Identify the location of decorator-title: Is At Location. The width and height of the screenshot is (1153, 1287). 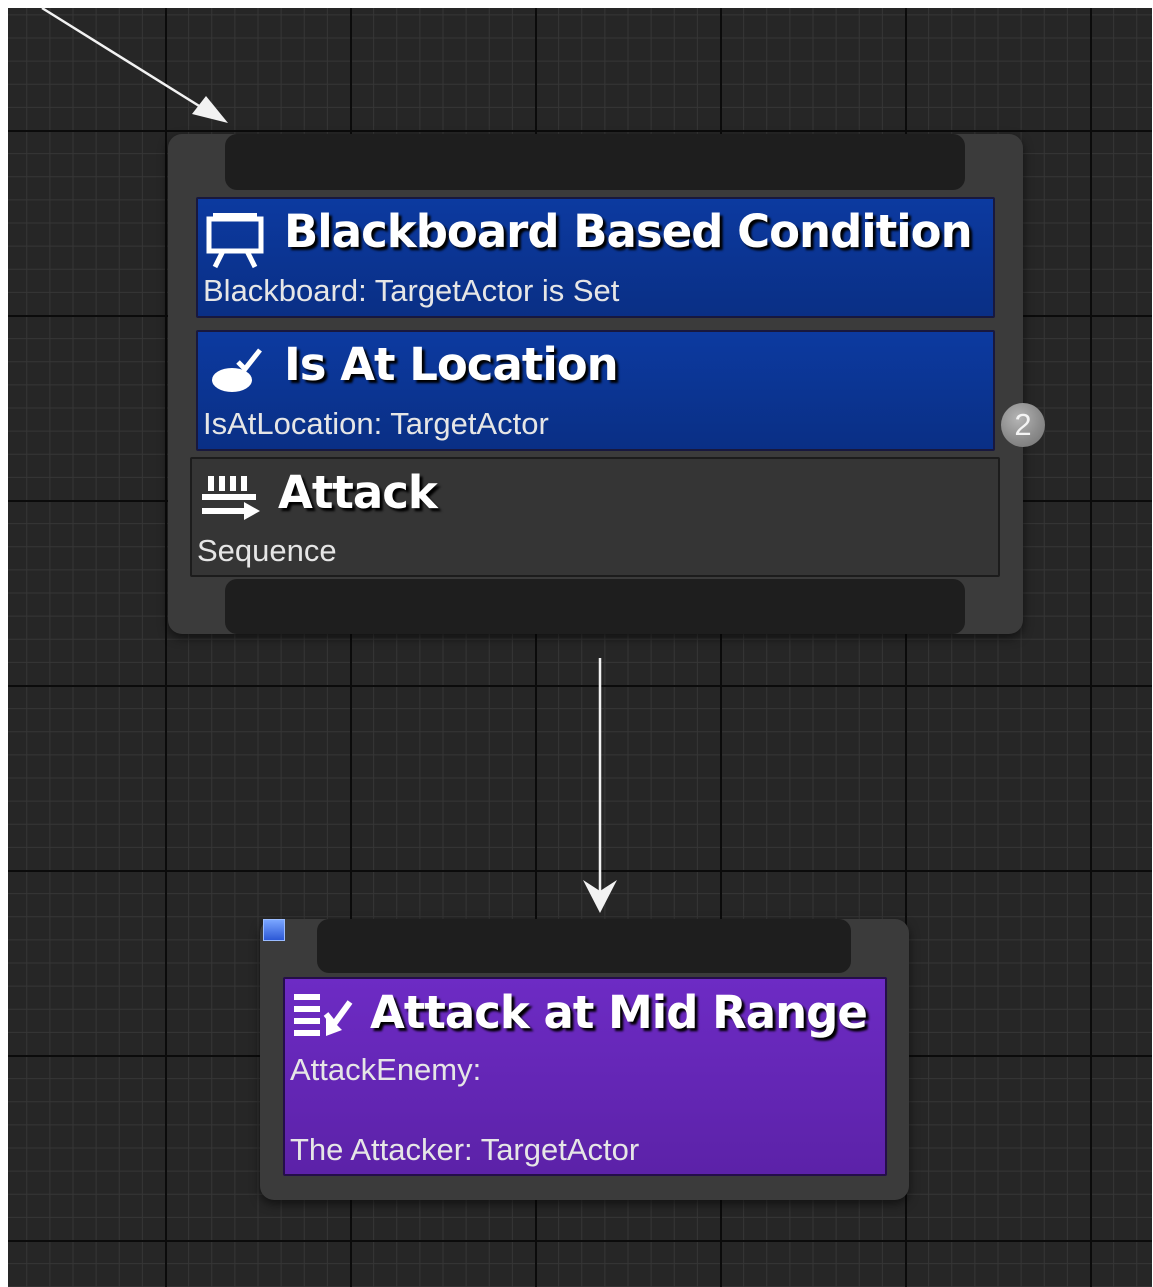
(451, 364).